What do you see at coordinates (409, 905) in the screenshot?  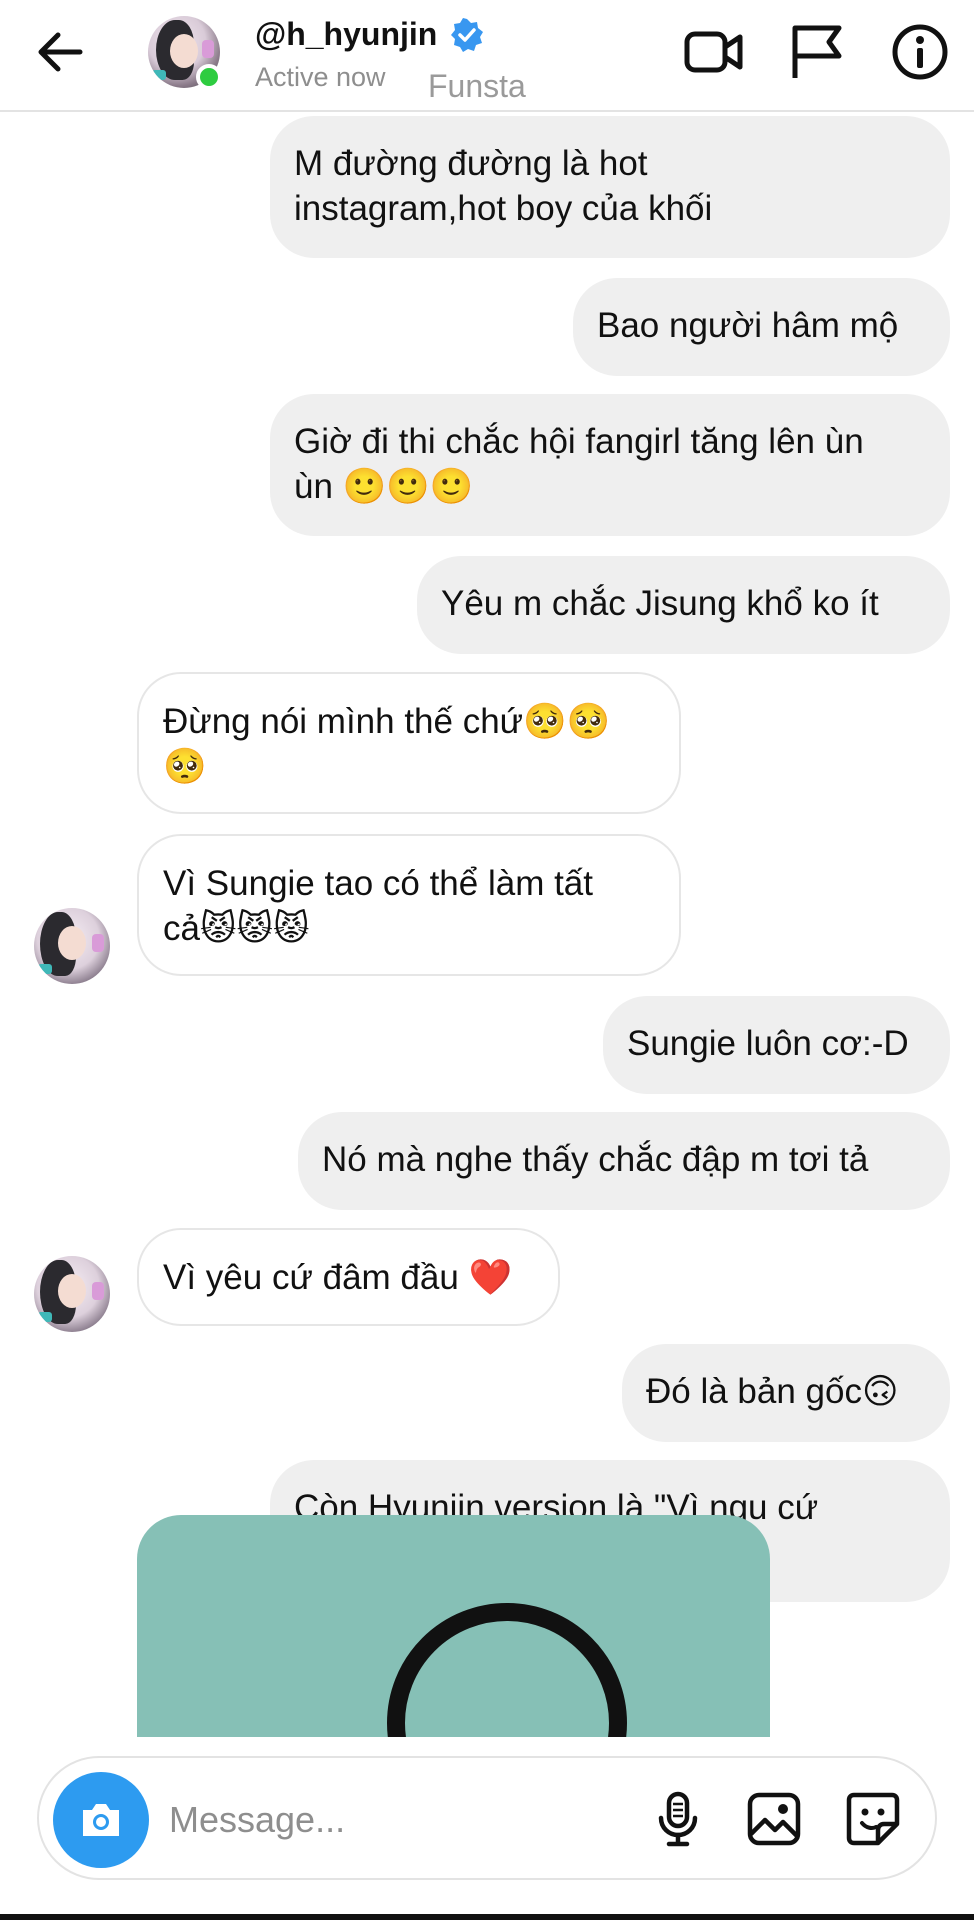 I see `message-bubble-received: Vì Sungie tao có thể làm tất cả😾😾😾` at bounding box center [409, 905].